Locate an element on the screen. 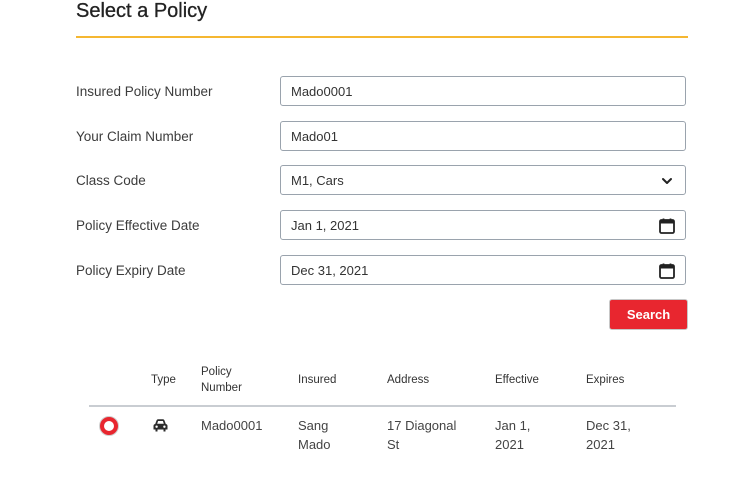 The height and width of the screenshot is (478, 753). class-code-row: Class Code M1, Cars is located at coordinates (382, 181).